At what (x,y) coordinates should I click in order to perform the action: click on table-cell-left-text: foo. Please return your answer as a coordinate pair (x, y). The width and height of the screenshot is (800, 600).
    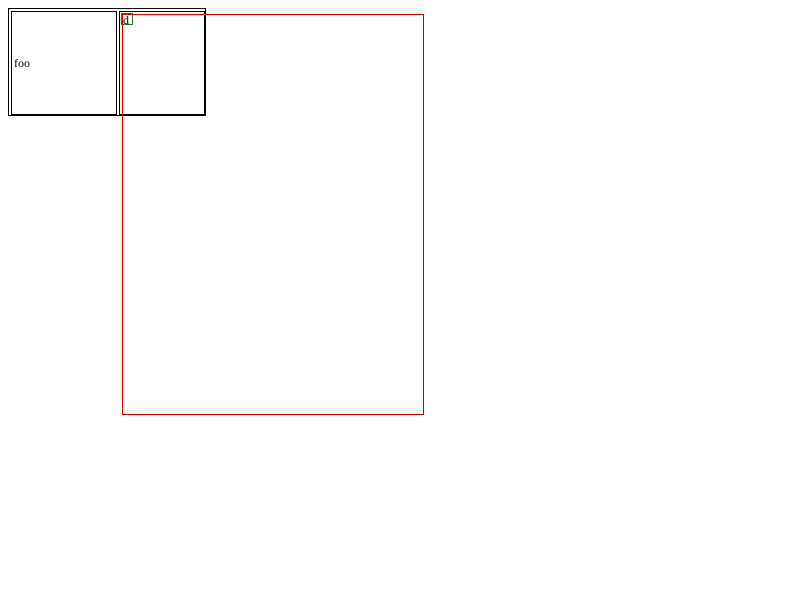
    Looking at the image, I should click on (22, 63).